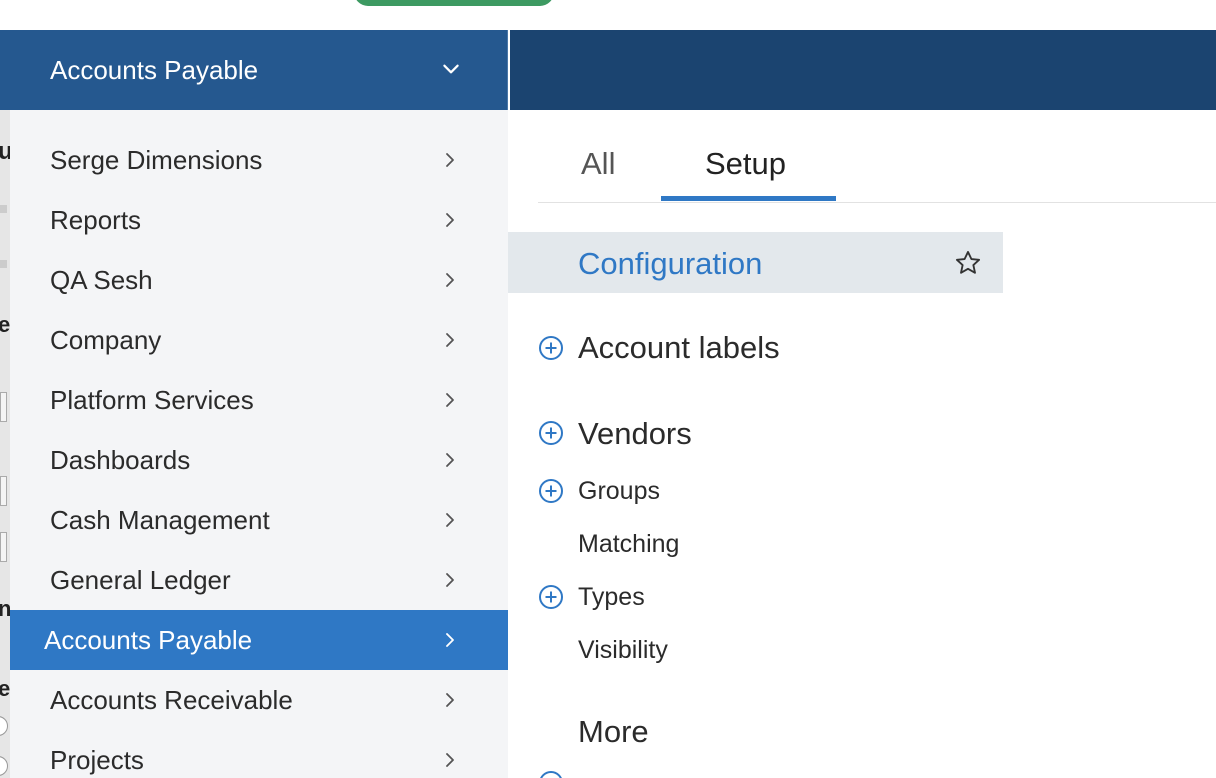  What do you see at coordinates (863, 70) in the screenshot?
I see `header-band` at bounding box center [863, 70].